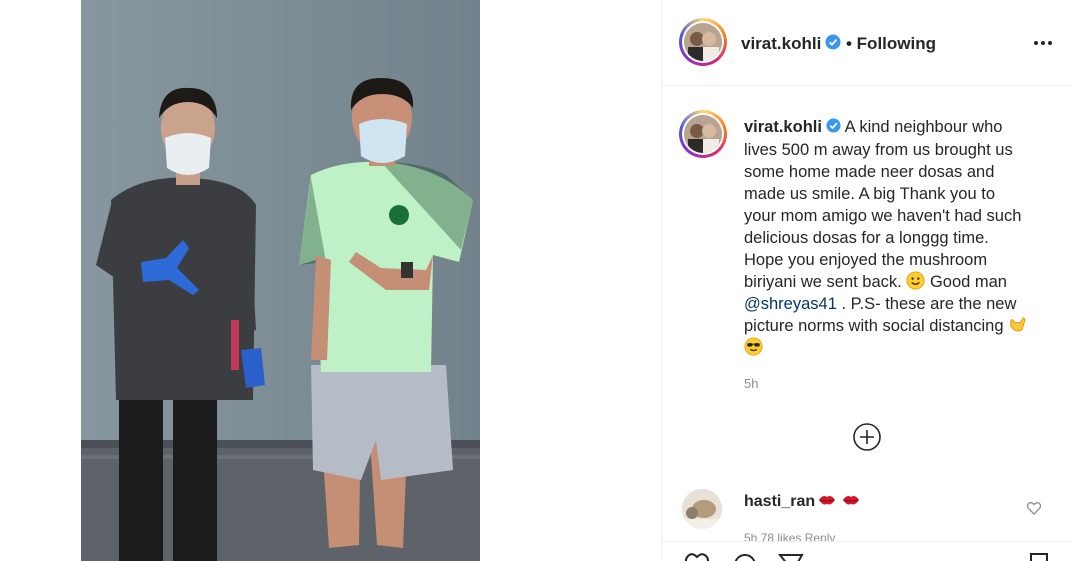  Describe the element at coordinates (866, 551) in the screenshot. I see `post-action-bar` at that location.